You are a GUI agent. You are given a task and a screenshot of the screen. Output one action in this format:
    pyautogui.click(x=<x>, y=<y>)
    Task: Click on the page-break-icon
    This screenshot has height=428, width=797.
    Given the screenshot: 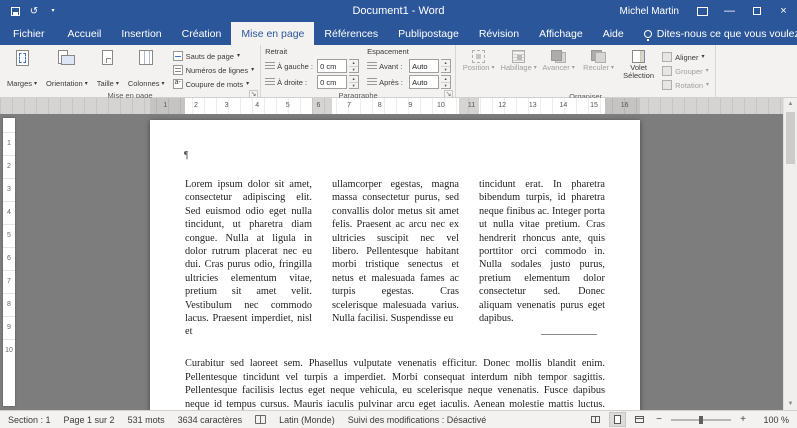 What is the action you would take?
    pyautogui.click(x=177, y=56)
    